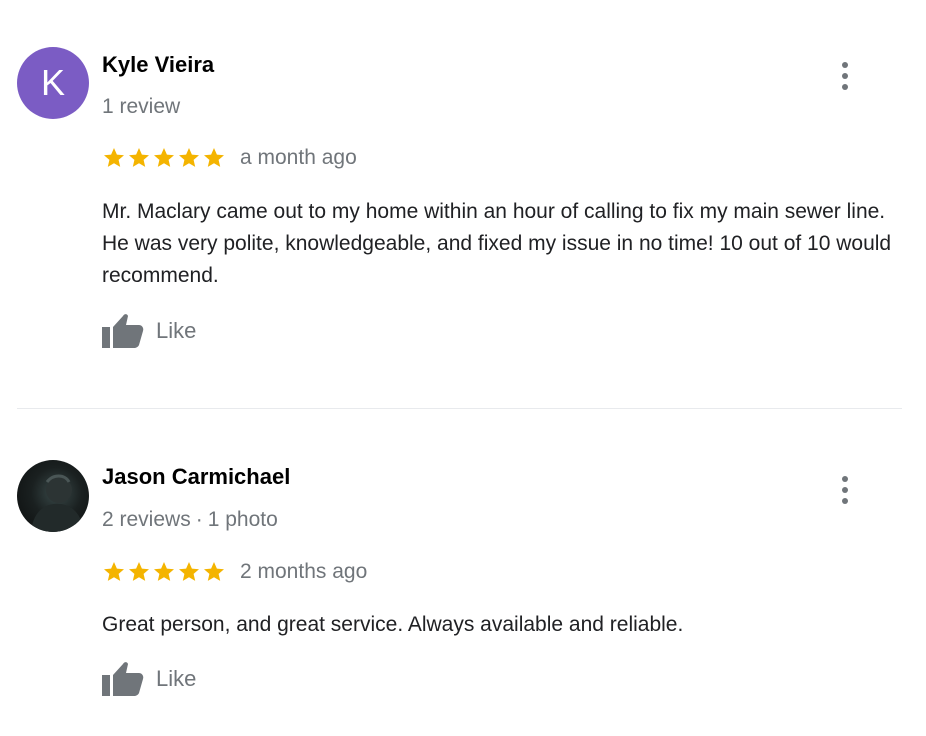 This screenshot has width=926, height=736. What do you see at coordinates (196, 477) in the screenshot?
I see `reviewer-name: Jason Carmichael` at bounding box center [196, 477].